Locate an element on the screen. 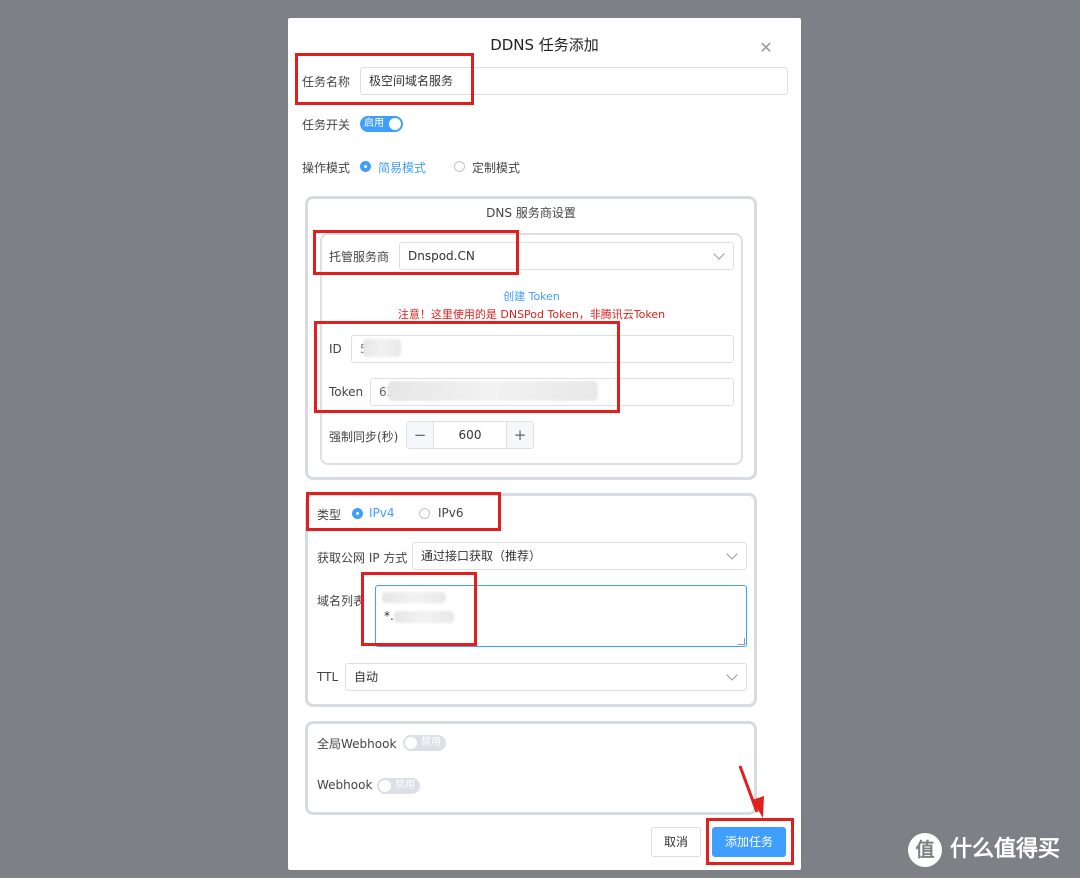  create-token-link: 创建 Token is located at coordinates (531, 296).